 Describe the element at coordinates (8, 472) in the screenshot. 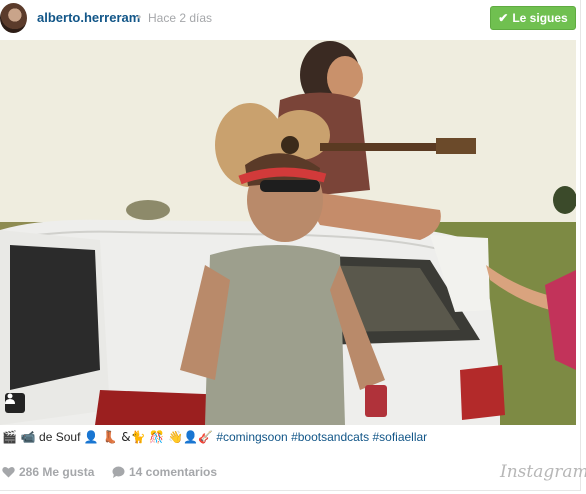

I see `heart-icon` at that location.